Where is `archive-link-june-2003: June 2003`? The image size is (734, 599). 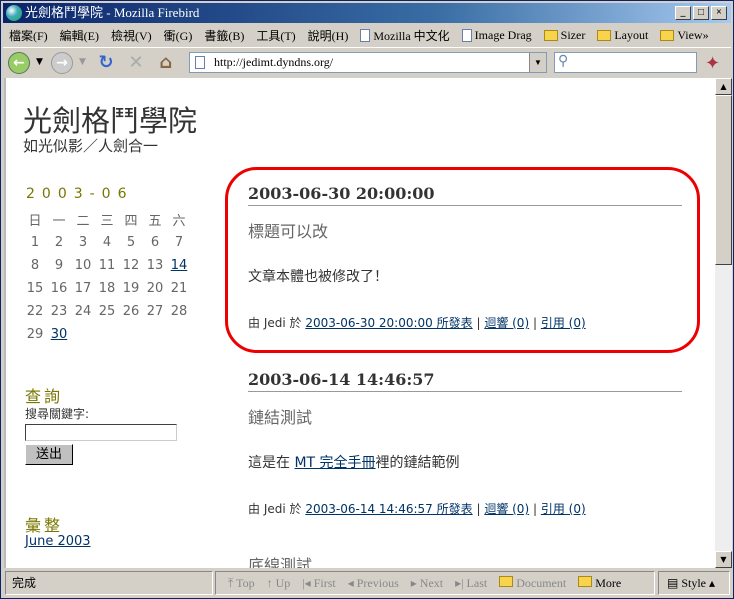 archive-link-june-2003: June 2003 is located at coordinates (58, 541).